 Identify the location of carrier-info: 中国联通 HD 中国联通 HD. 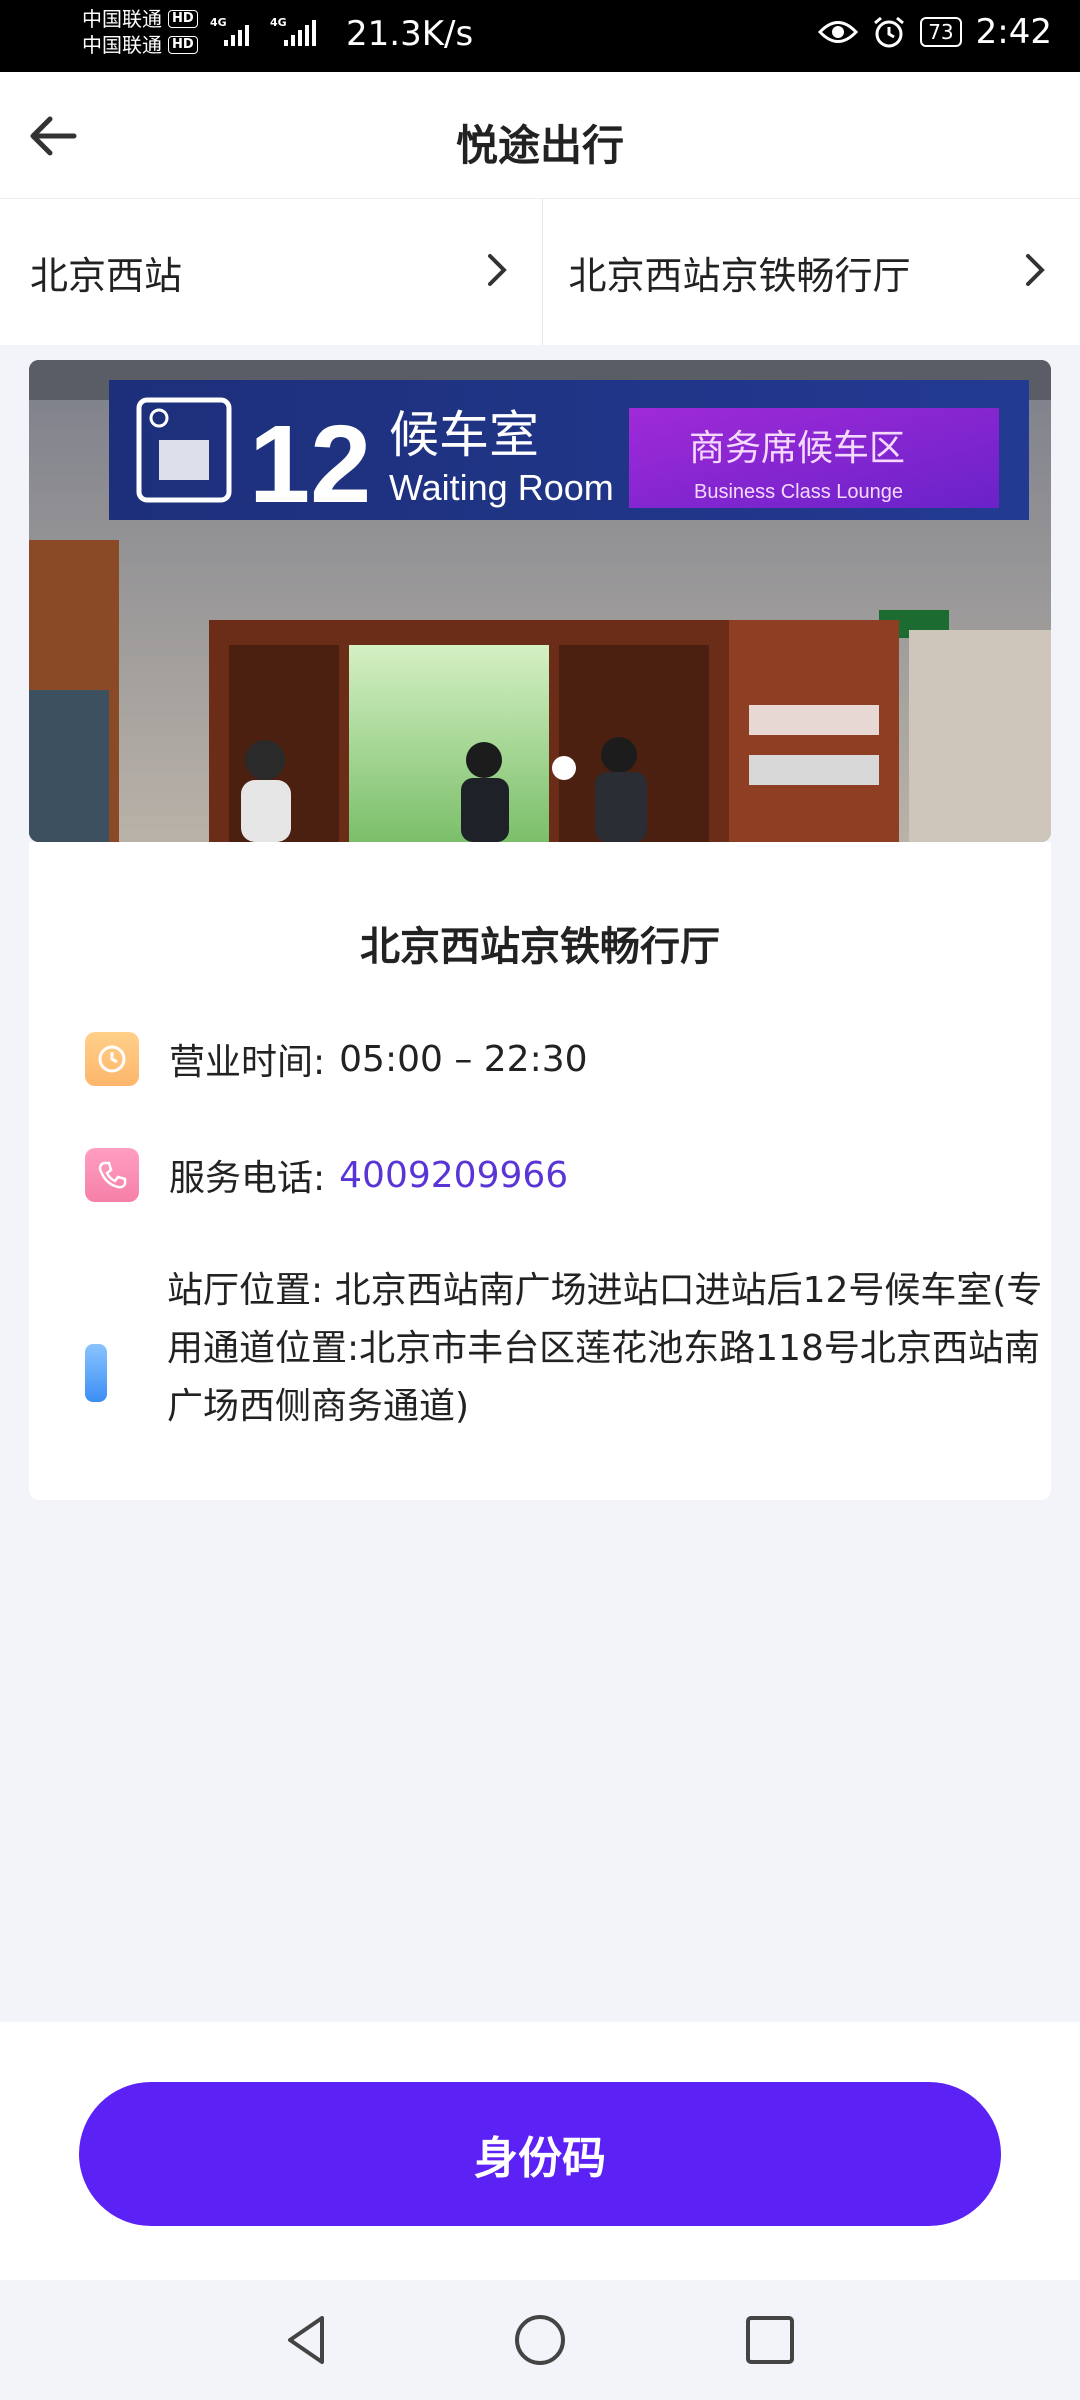
(140, 32).